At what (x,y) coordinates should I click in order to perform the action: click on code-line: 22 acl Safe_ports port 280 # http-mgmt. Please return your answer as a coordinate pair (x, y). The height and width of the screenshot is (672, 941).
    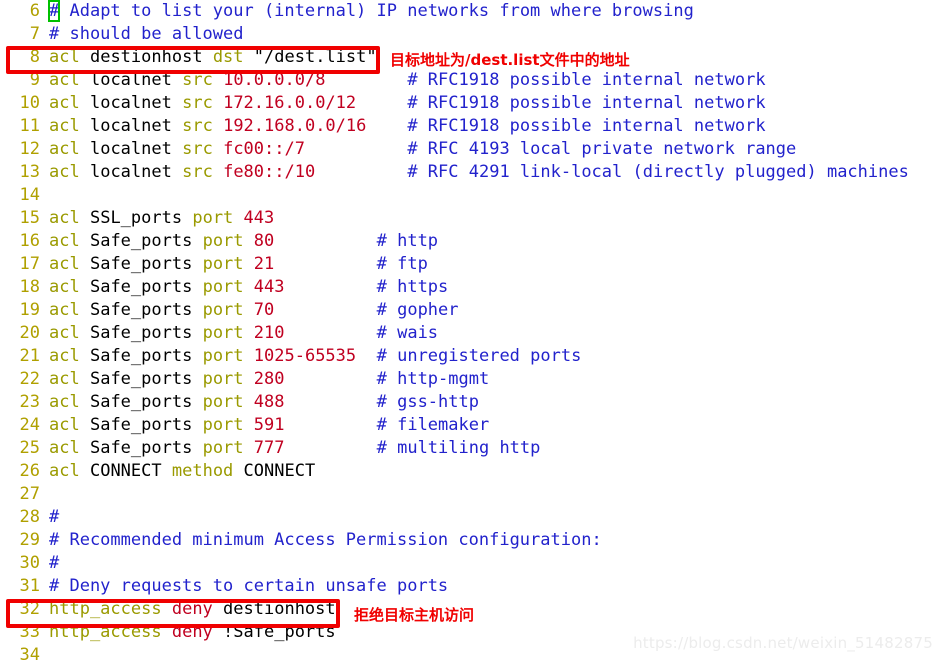
    Looking at the image, I should click on (470, 379).